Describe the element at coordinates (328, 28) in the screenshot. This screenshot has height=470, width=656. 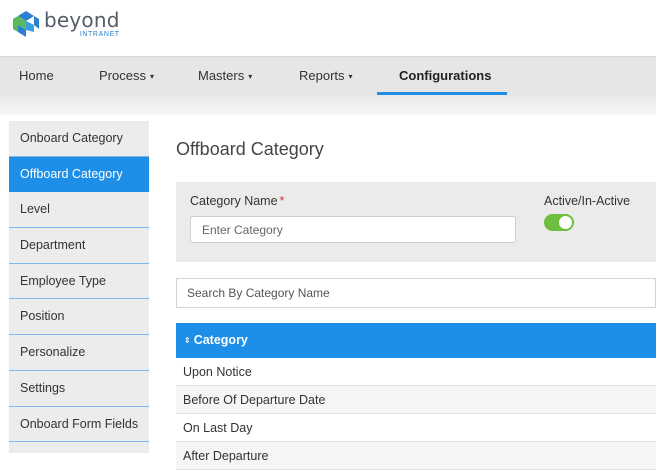
I see `app-header: beyond INTRANET` at that location.